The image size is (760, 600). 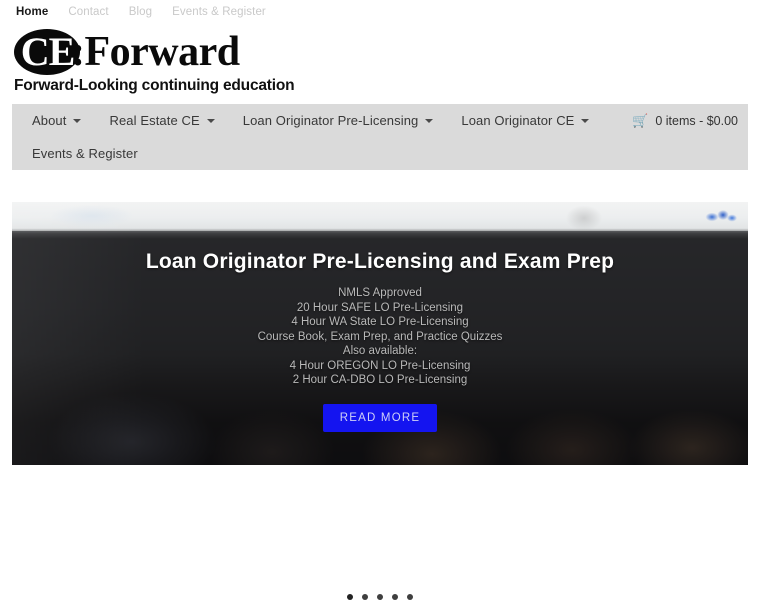 I want to click on logo-name-text: :Forward, so click(x=155, y=52).